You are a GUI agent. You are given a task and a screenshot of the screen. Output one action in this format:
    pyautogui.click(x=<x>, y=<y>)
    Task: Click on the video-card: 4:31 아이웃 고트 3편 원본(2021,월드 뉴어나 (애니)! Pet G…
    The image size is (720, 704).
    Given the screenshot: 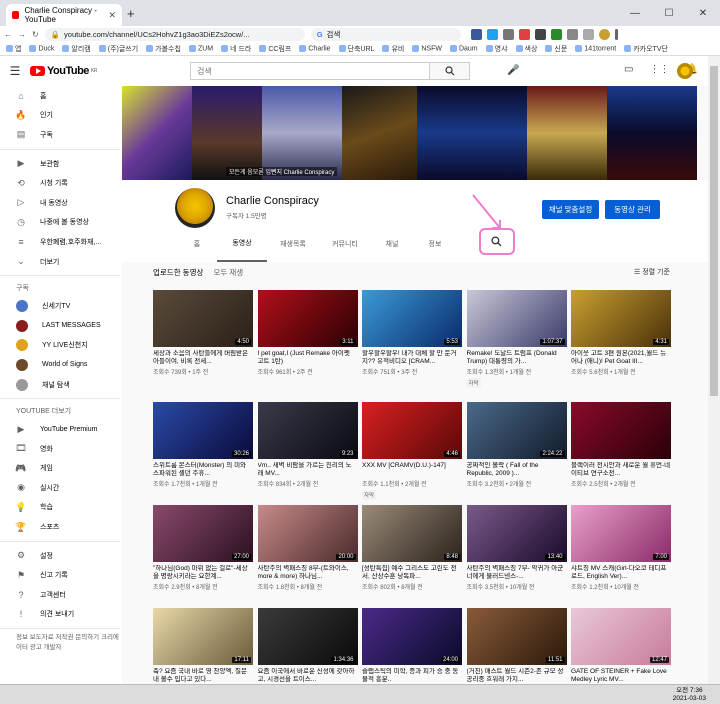 What is the action you would take?
    pyautogui.click(x=621, y=333)
    